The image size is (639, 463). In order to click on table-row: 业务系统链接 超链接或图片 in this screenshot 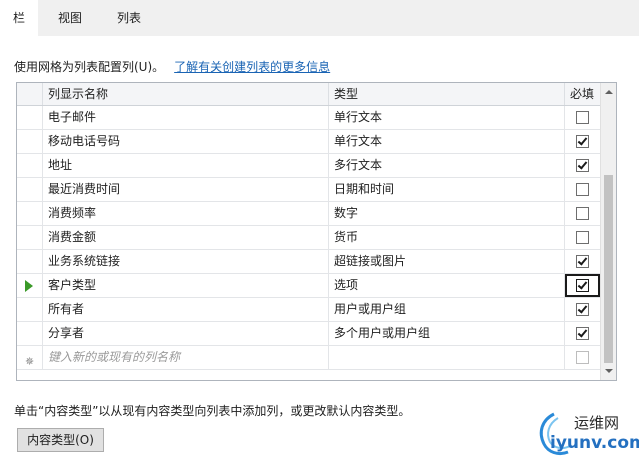, I will do `click(308, 262)`.